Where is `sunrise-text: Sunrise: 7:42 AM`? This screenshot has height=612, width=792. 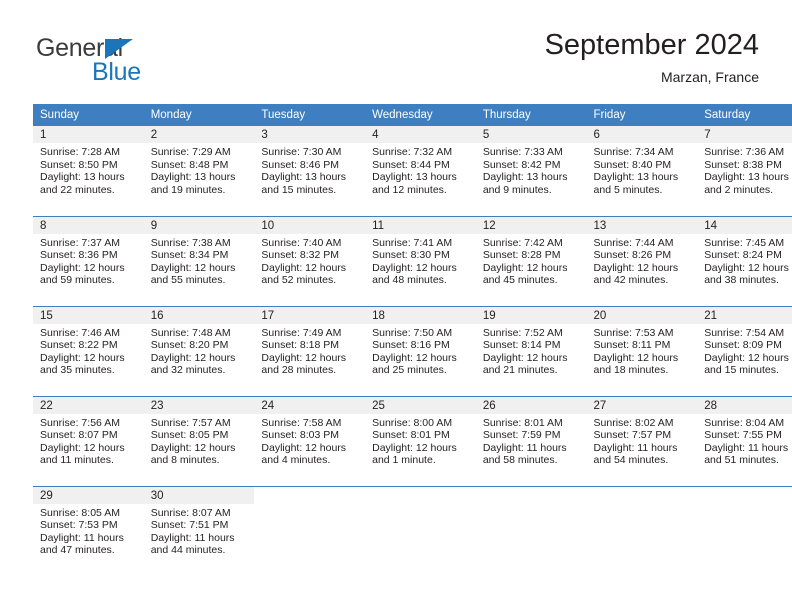
sunrise-text: Sunrise: 7:42 AM is located at coordinates (522, 242).